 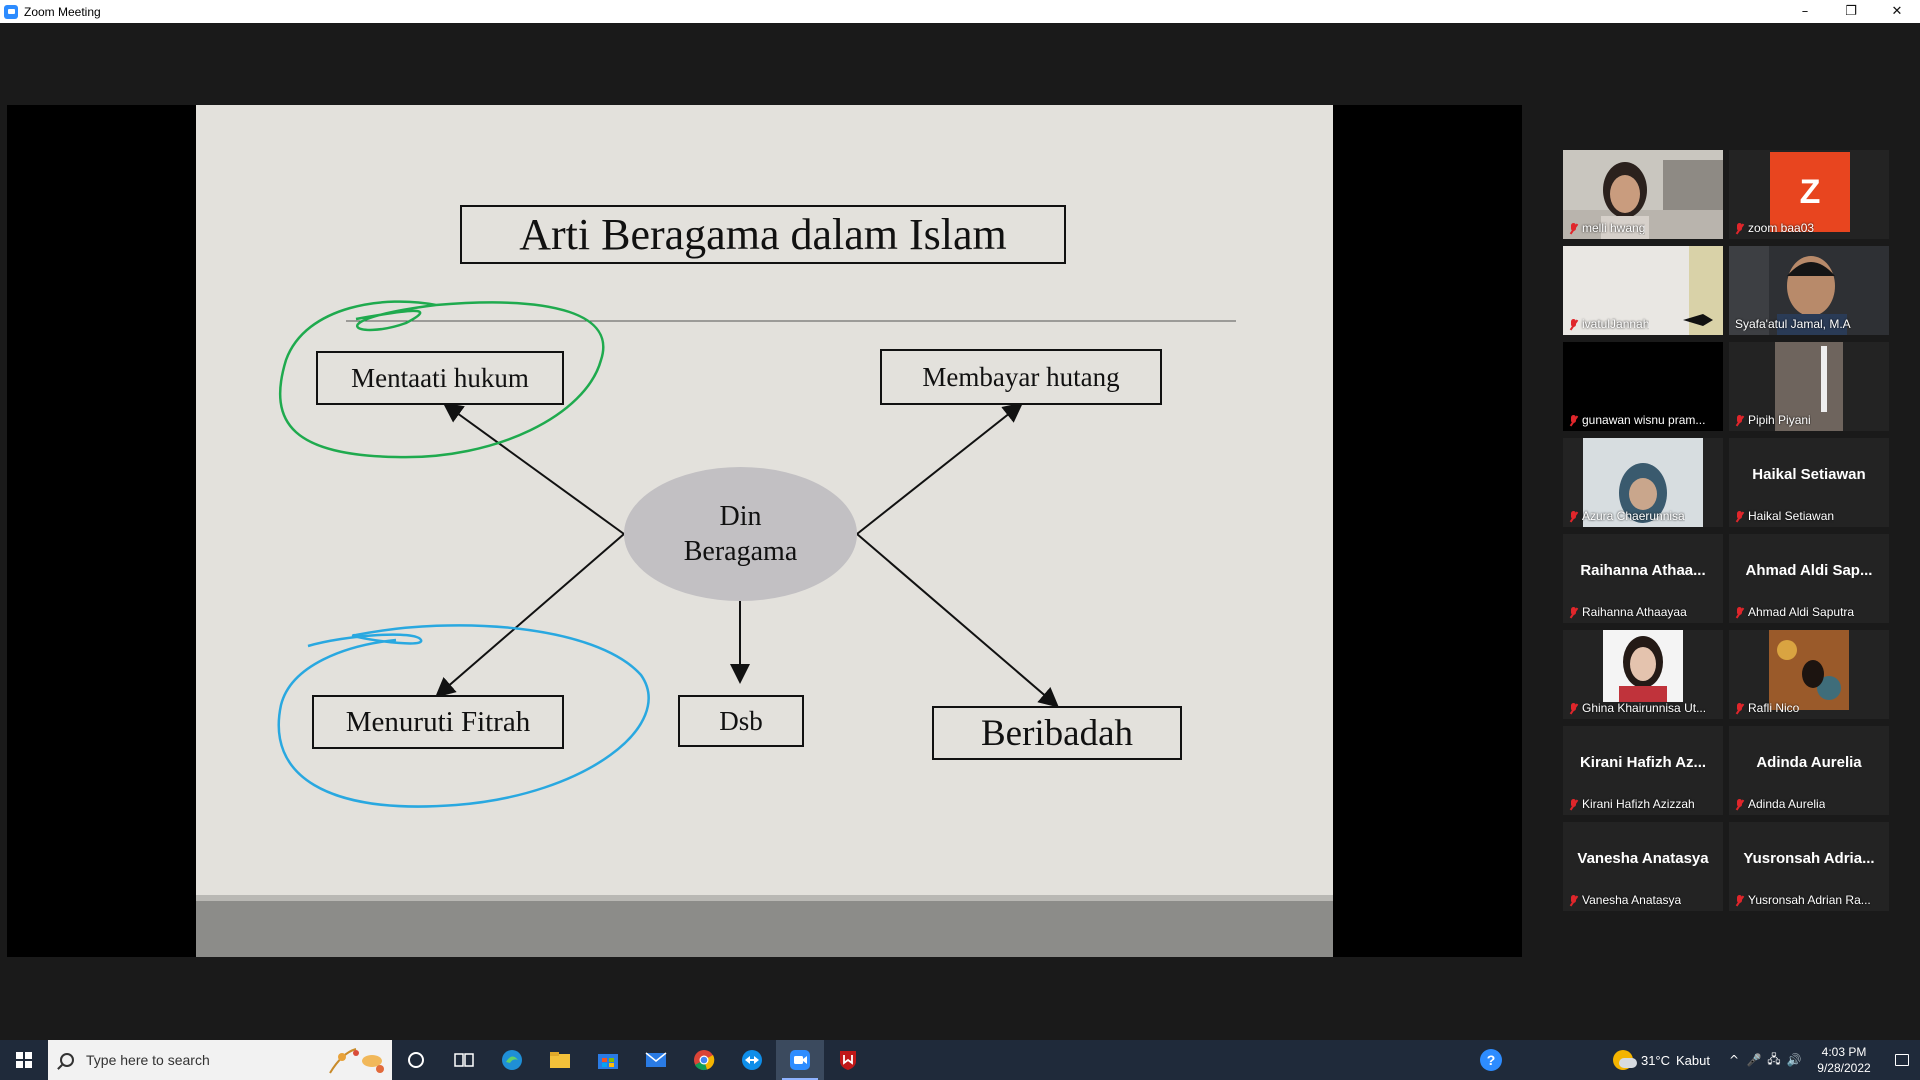 I want to click on participant-tile: Rafli Nico, so click(x=1809, y=674).